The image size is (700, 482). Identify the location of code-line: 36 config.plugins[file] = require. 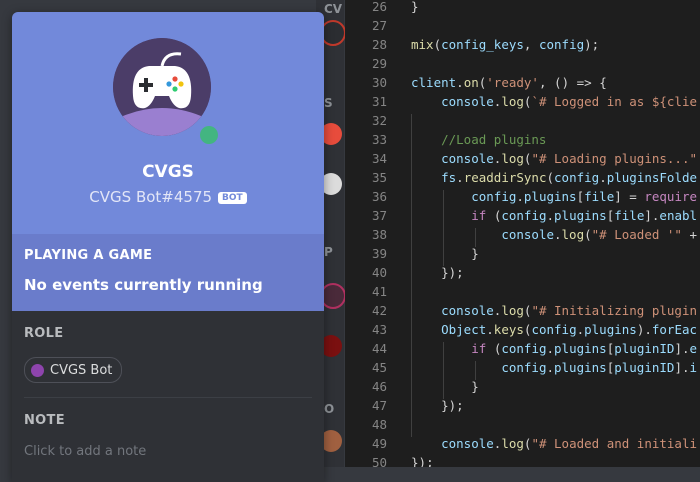
(522, 196).